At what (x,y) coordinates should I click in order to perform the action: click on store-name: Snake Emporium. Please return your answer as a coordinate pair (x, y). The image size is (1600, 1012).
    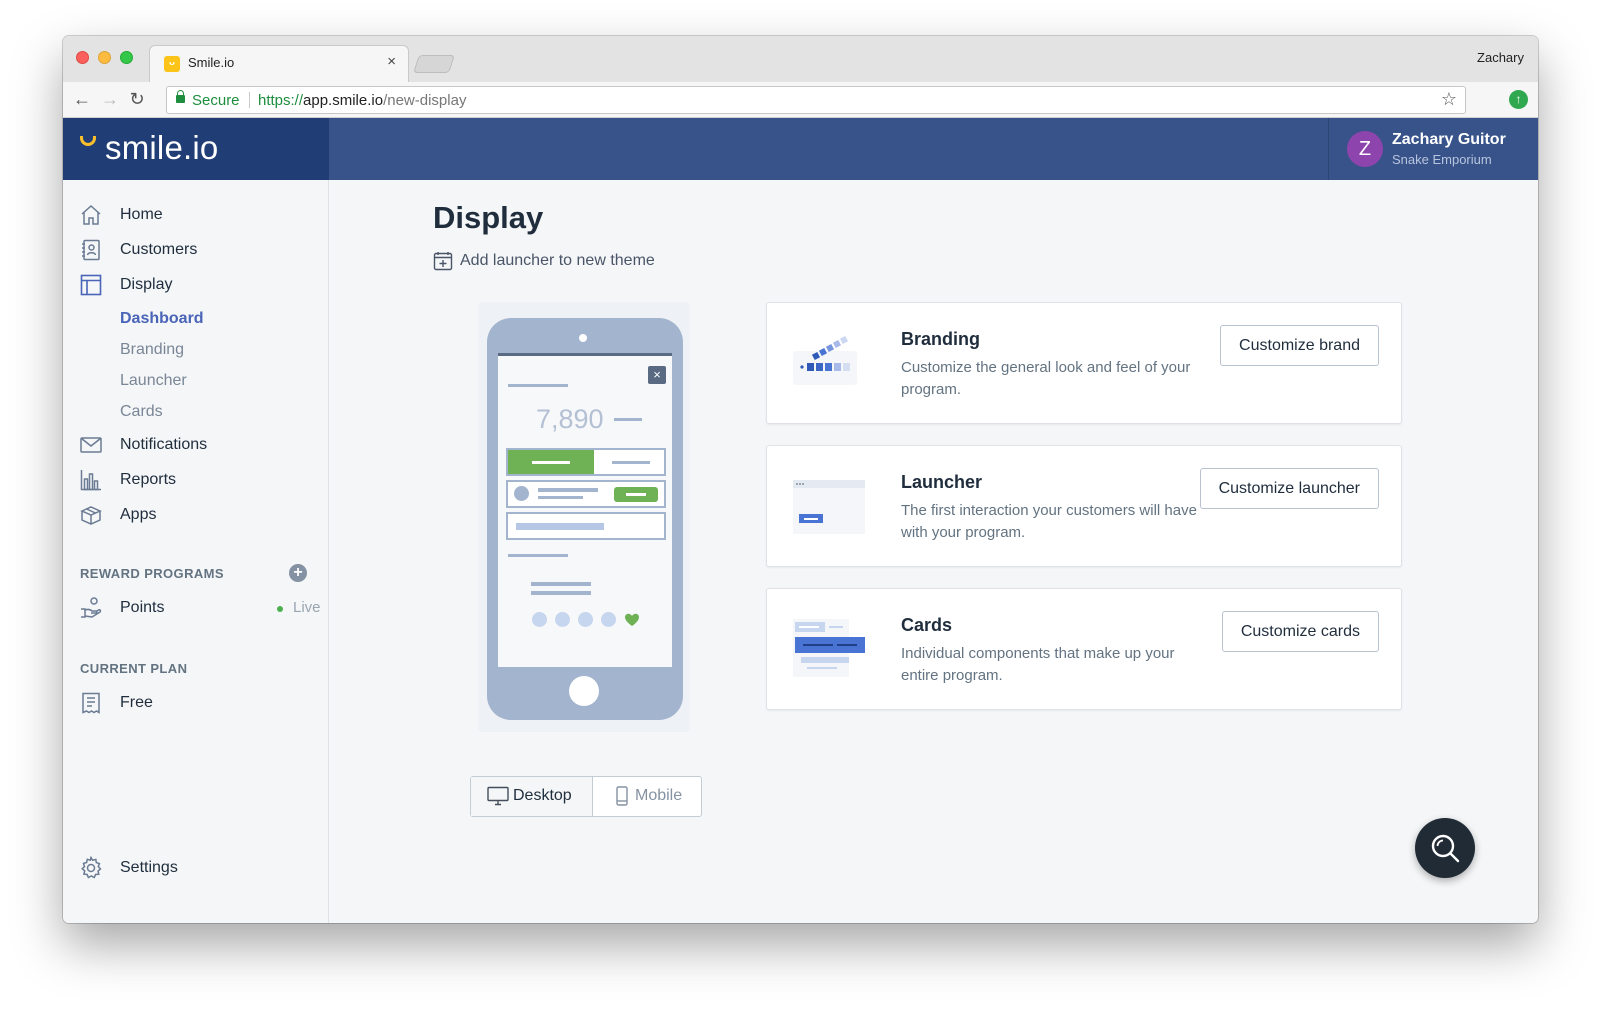
    Looking at the image, I should click on (1442, 159).